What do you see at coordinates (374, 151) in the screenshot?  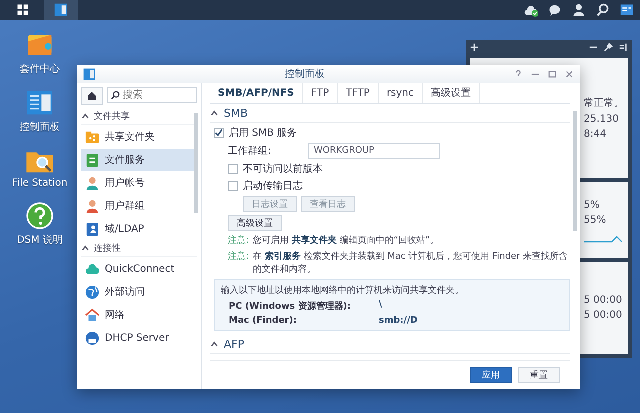 I see `workgroup-field: WORKGROUP` at bounding box center [374, 151].